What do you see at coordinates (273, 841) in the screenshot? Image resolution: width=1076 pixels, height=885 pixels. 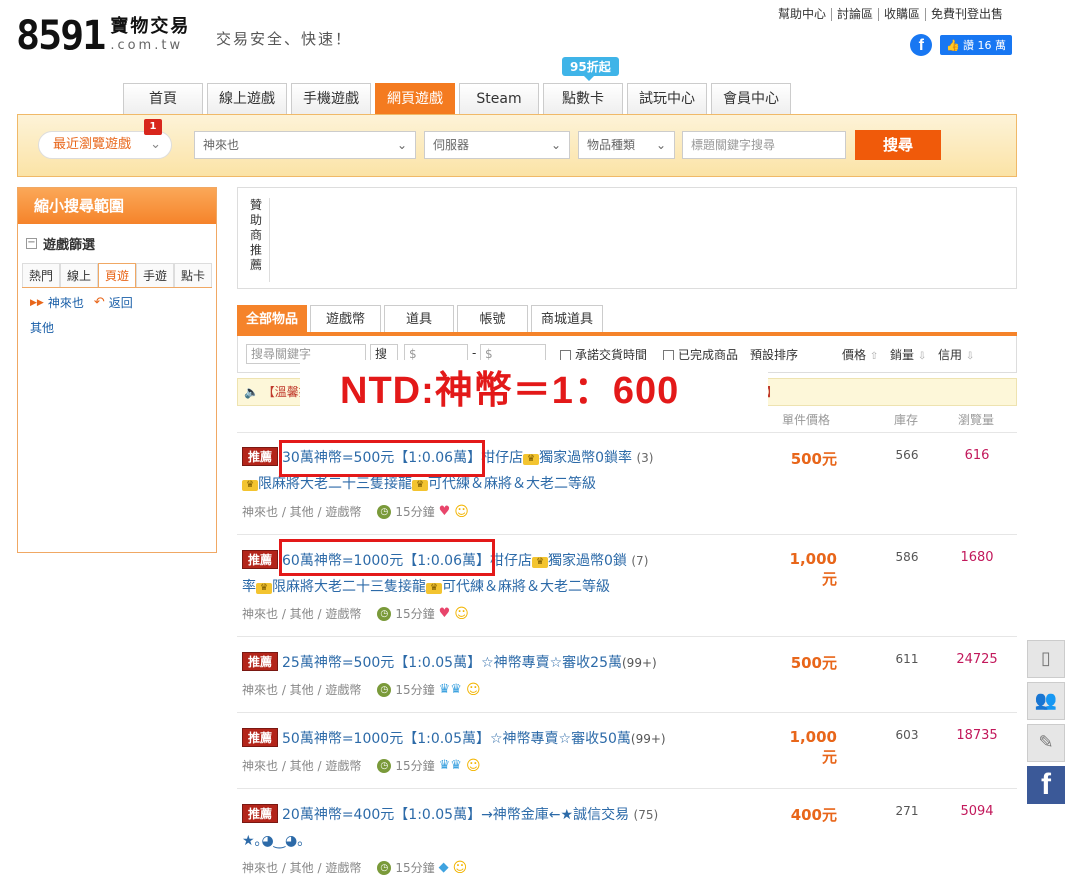 I see `listing-desc: ★｡◕‿◕｡` at bounding box center [273, 841].